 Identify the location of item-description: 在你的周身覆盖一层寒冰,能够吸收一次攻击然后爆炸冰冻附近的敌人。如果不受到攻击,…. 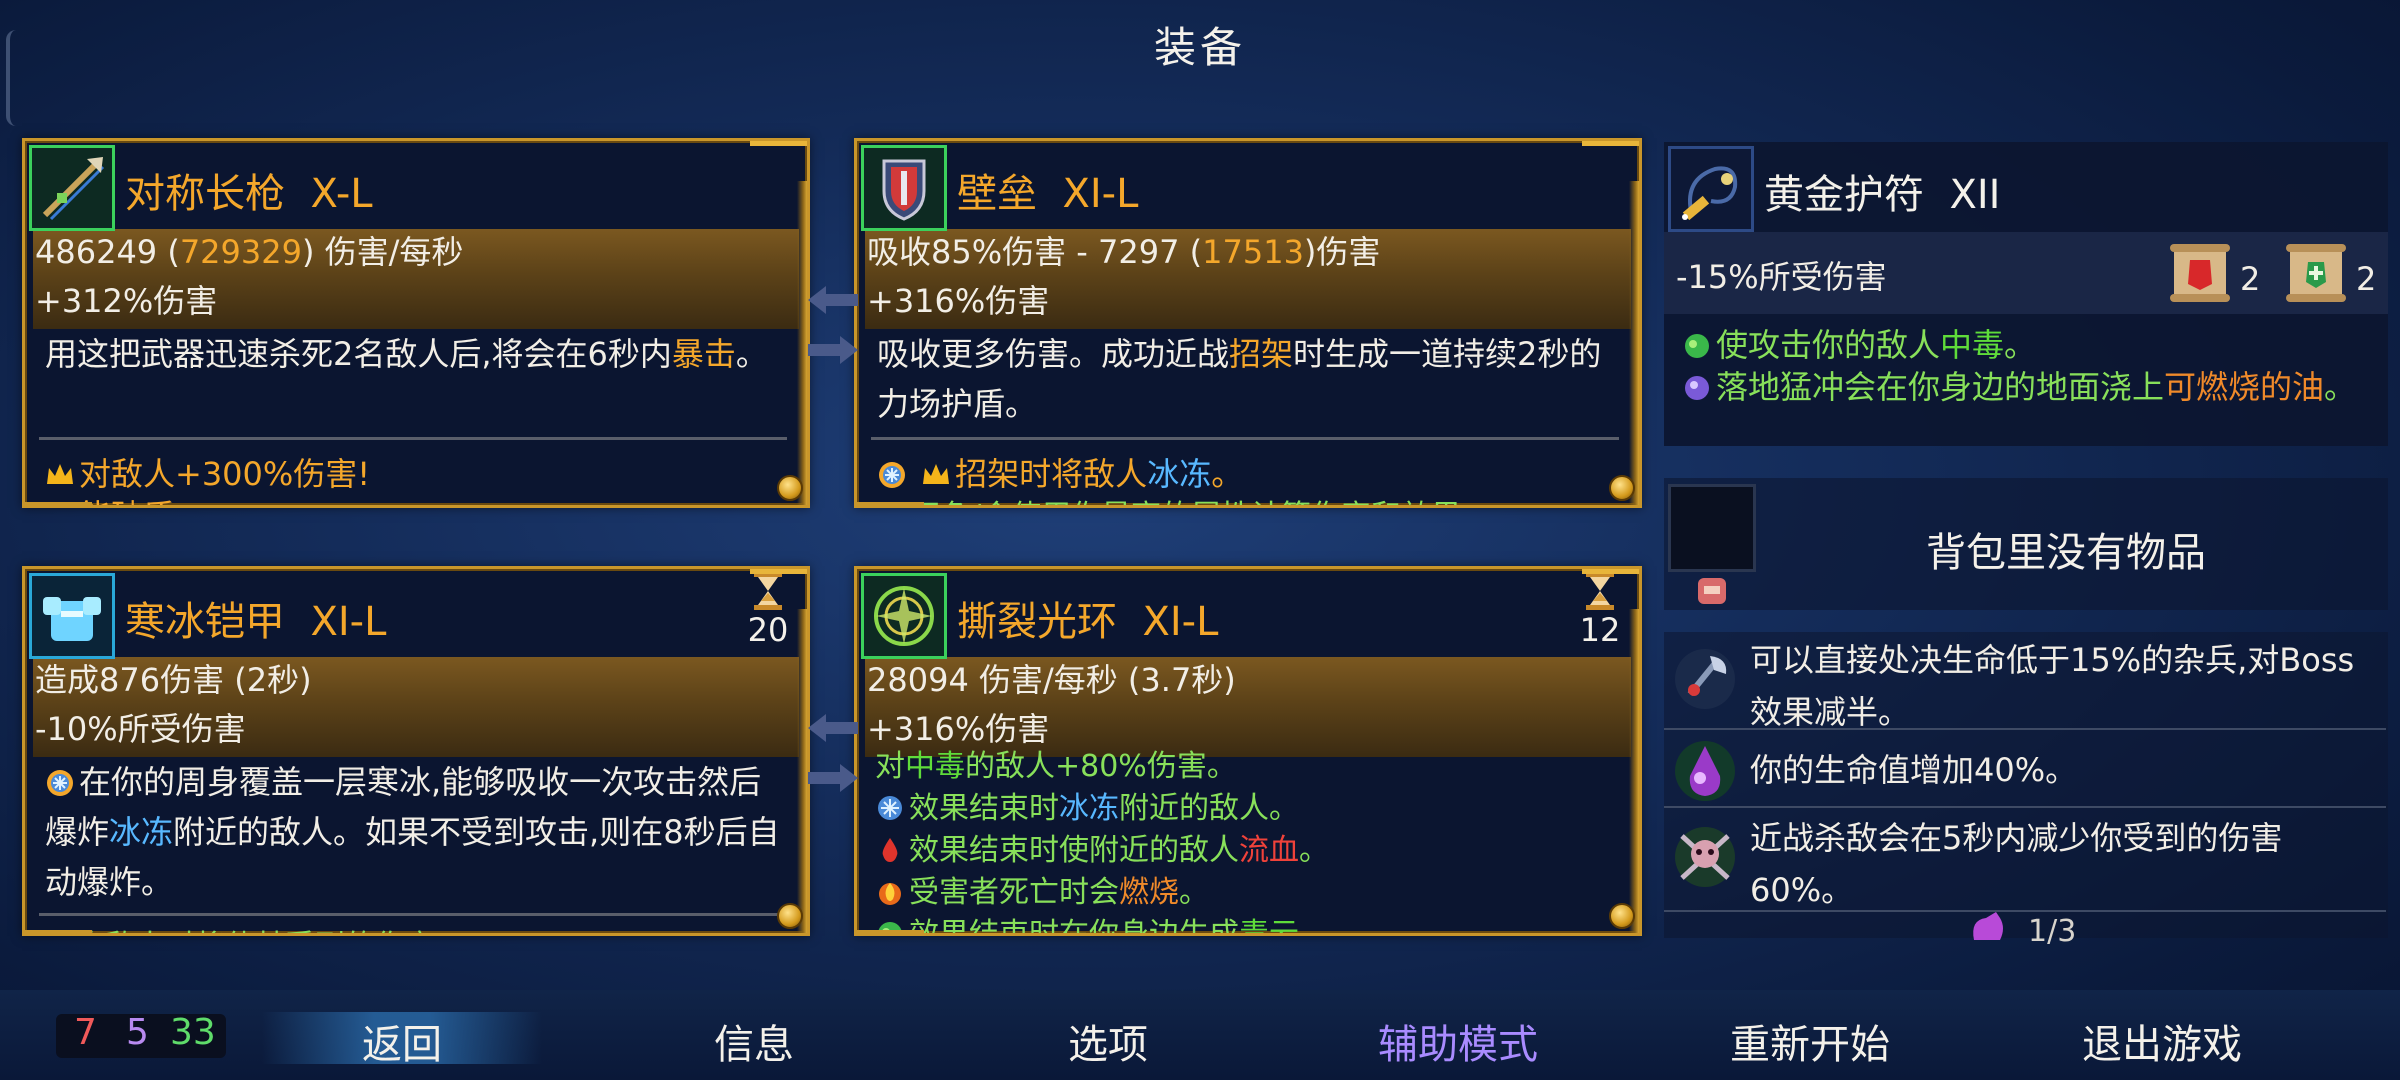
(412, 832).